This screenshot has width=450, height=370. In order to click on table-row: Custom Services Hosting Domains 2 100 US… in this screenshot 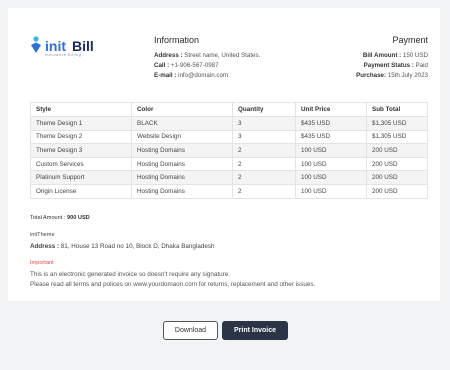, I will do `click(229, 164)`.